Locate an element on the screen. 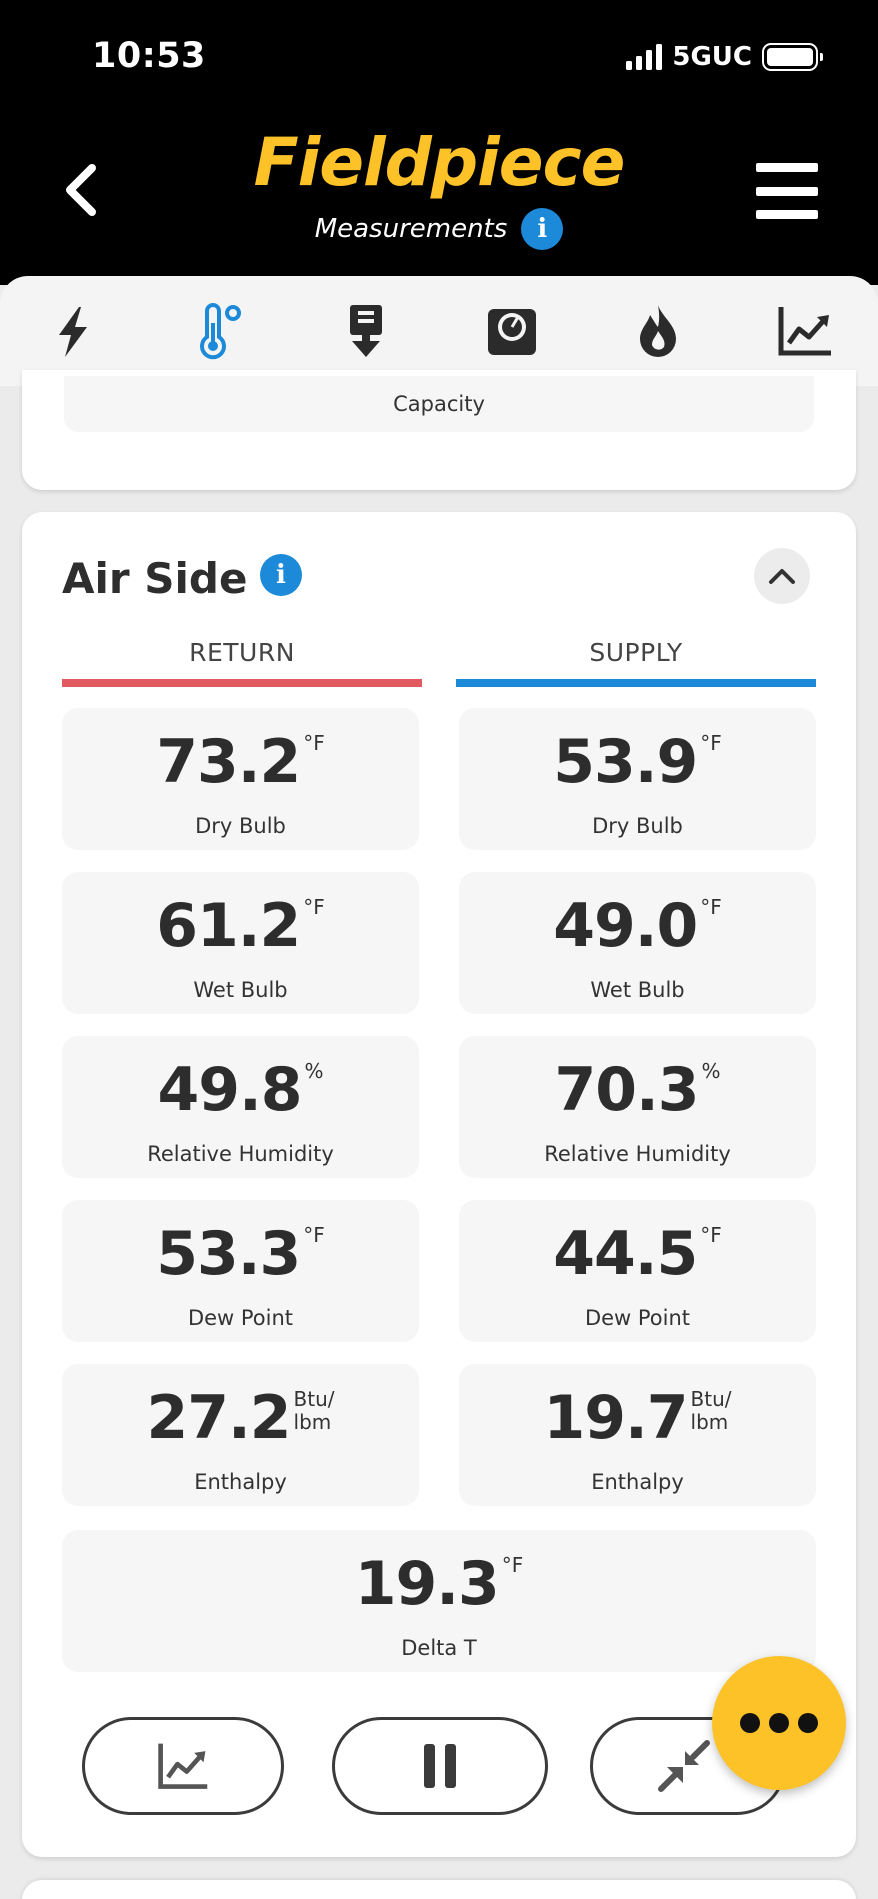 This screenshot has height=1899, width=878. thermometer-icon is located at coordinates (221, 331).